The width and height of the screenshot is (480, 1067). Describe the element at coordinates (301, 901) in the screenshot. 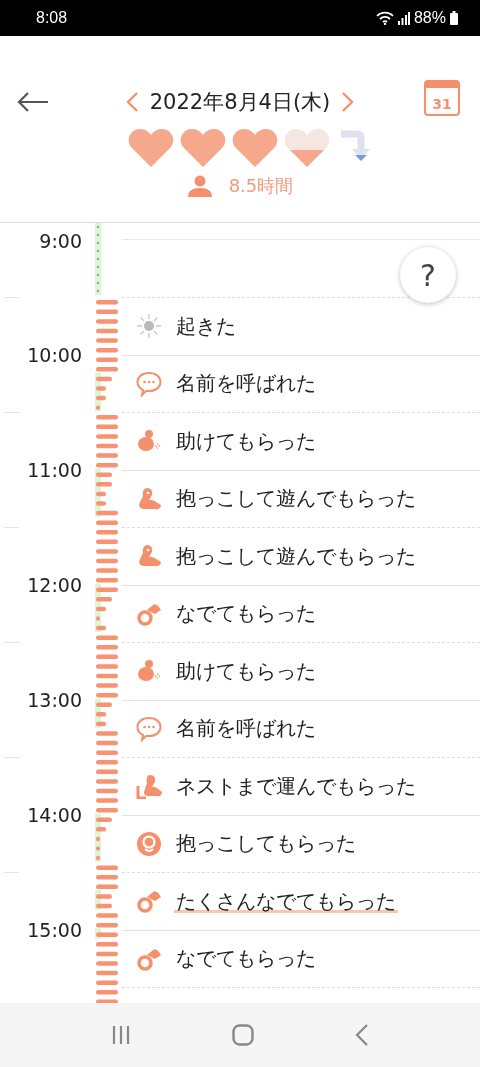

I see `event-row: たくさんなでてもらった` at that location.